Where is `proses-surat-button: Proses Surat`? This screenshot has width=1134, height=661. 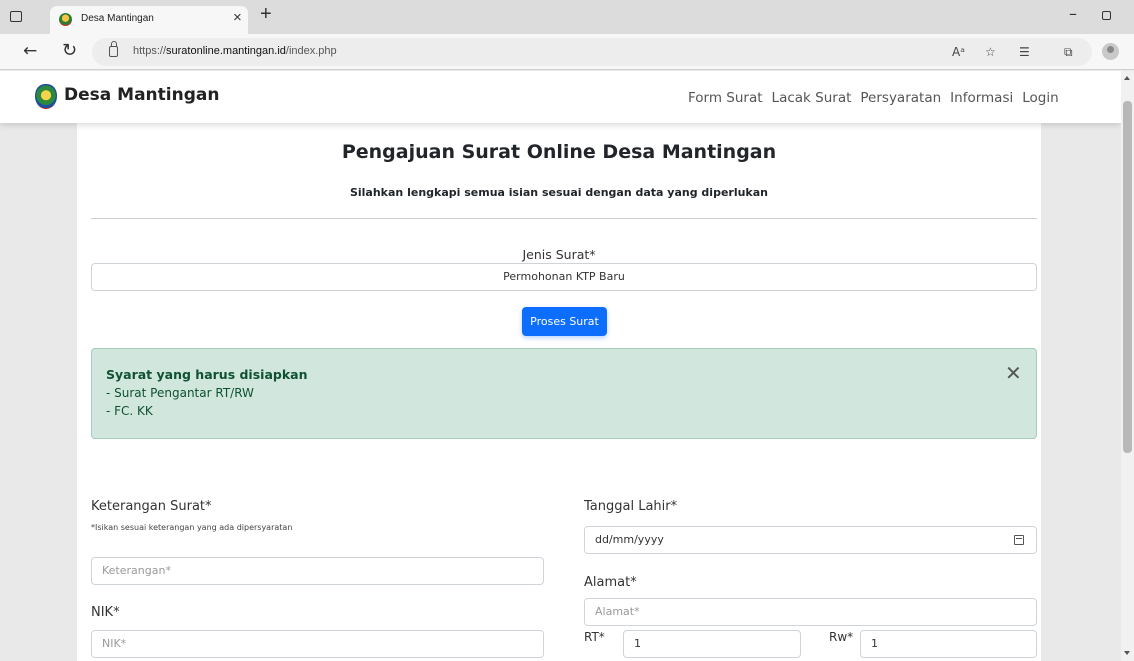
proses-surat-button: Proses Surat is located at coordinates (564, 321).